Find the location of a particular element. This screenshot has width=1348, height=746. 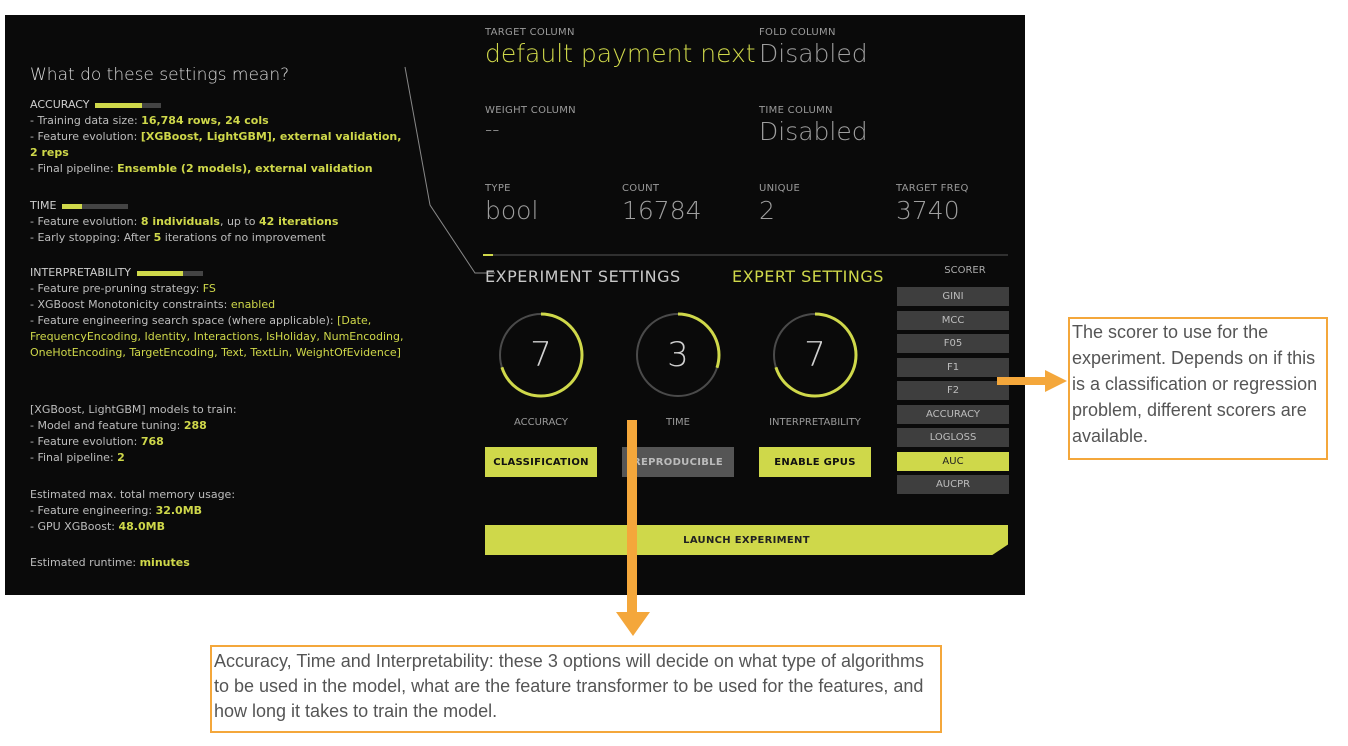

scorer-option-logloss: LOGLOSS is located at coordinates (953, 437).